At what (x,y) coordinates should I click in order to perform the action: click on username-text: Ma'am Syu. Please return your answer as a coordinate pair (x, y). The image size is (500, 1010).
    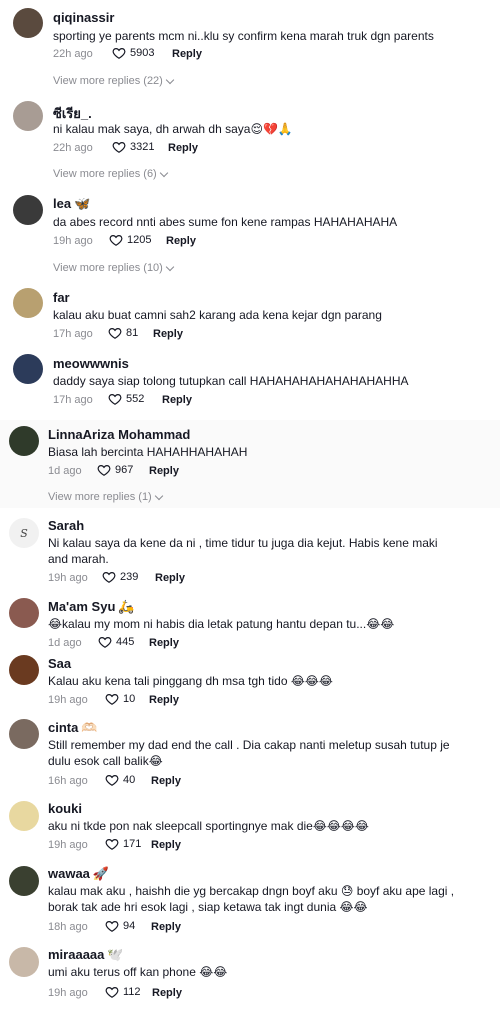
    Looking at the image, I should click on (82, 606).